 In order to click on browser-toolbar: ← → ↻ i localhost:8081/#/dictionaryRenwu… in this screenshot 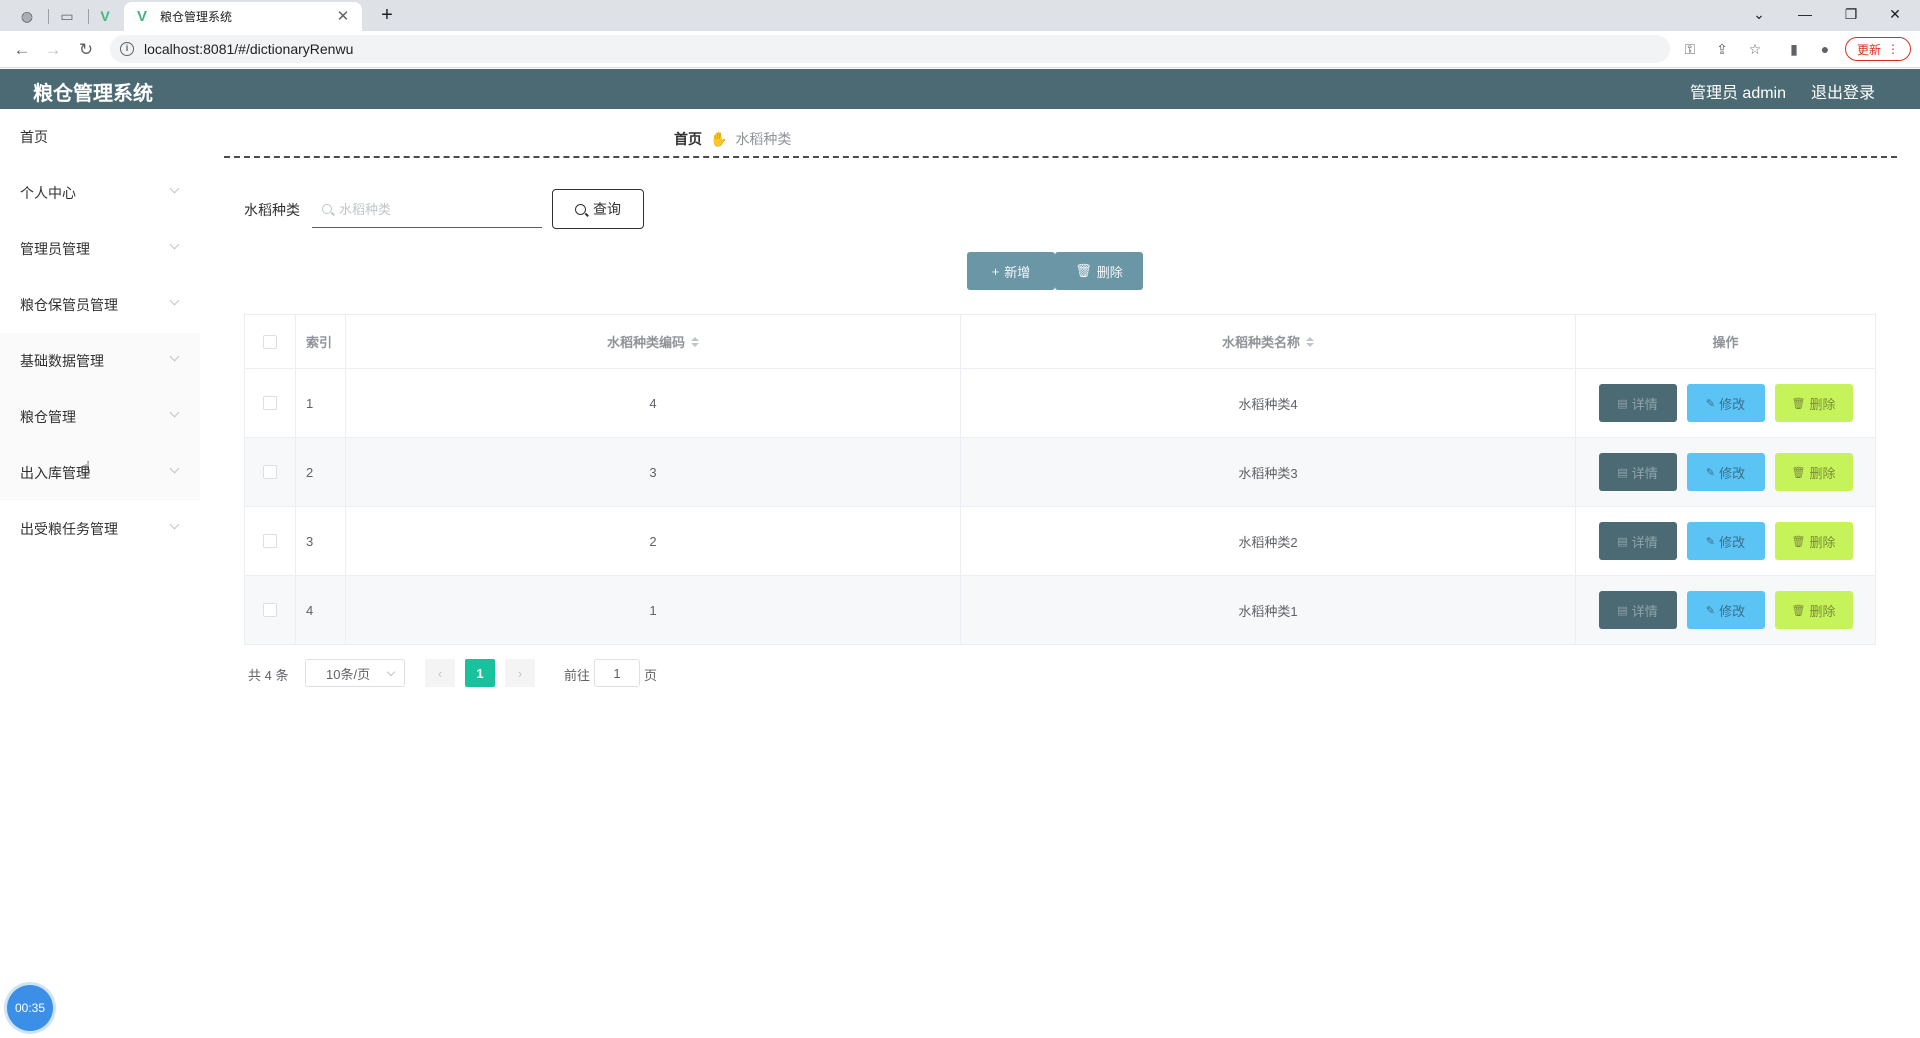, I will do `click(960, 49)`.